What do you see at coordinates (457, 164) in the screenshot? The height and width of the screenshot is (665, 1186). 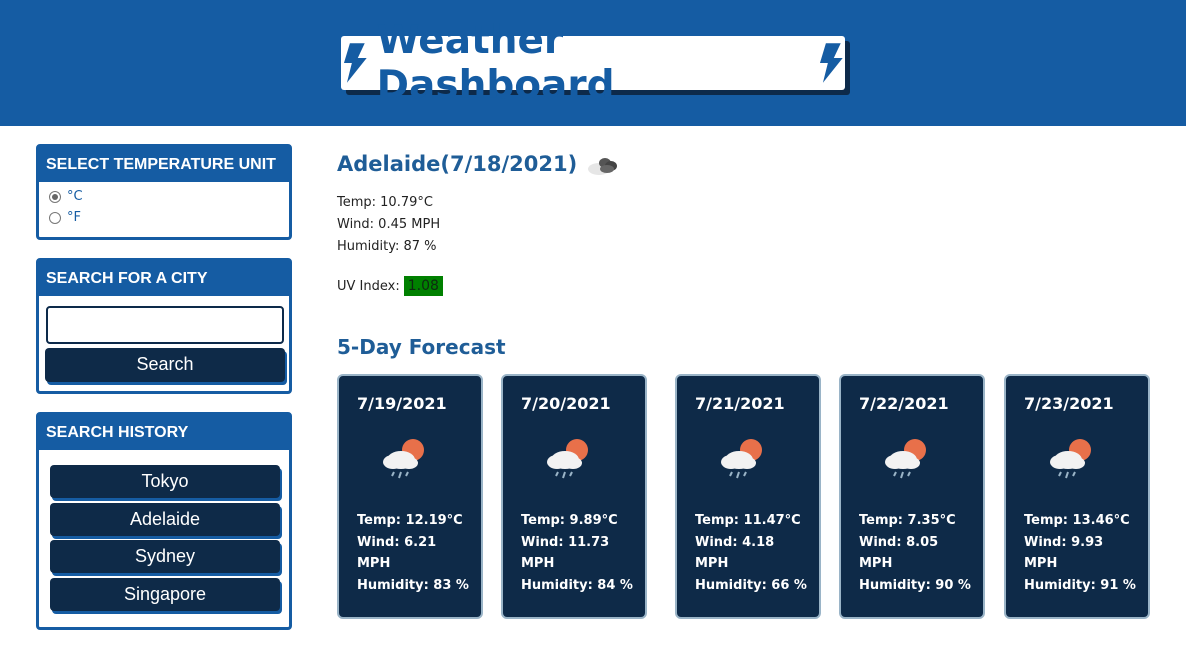 I see `city-date-title: Adelaide(7/18/2021)` at bounding box center [457, 164].